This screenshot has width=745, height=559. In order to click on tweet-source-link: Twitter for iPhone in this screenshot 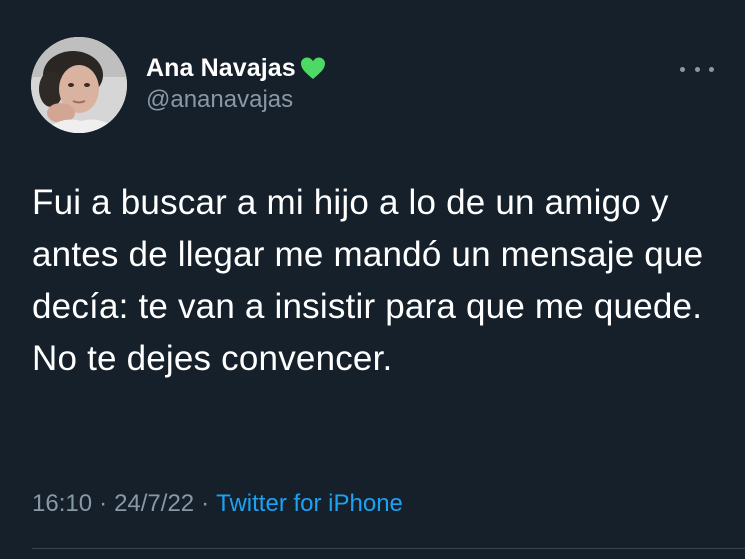, I will do `click(309, 503)`.